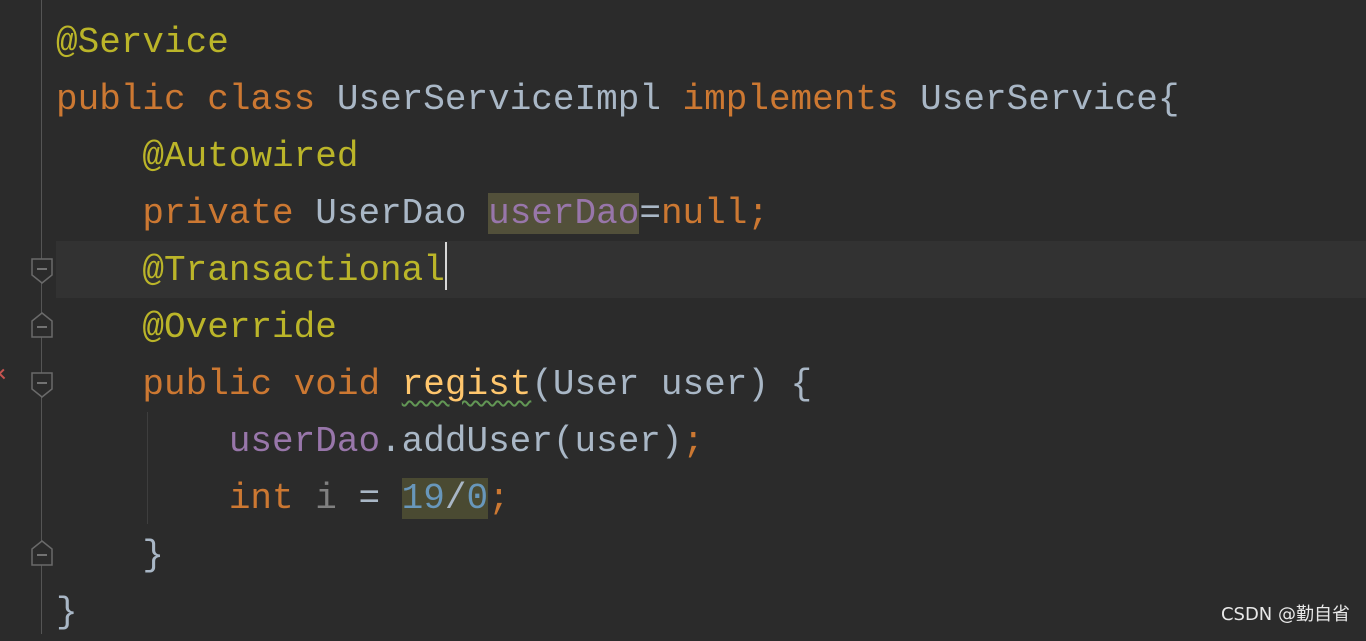  I want to click on code-token: int, so click(261, 498).